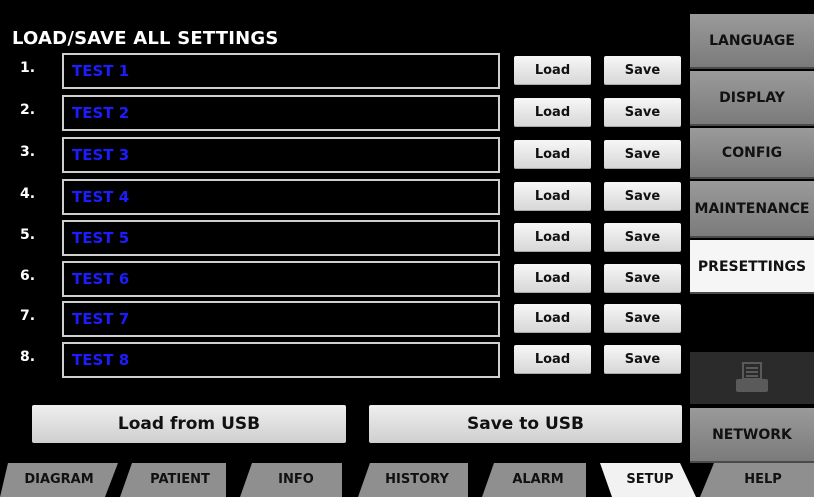  Describe the element at coordinates (28, 276) in the screenshot. I see `preset-number: 6.` at that location.